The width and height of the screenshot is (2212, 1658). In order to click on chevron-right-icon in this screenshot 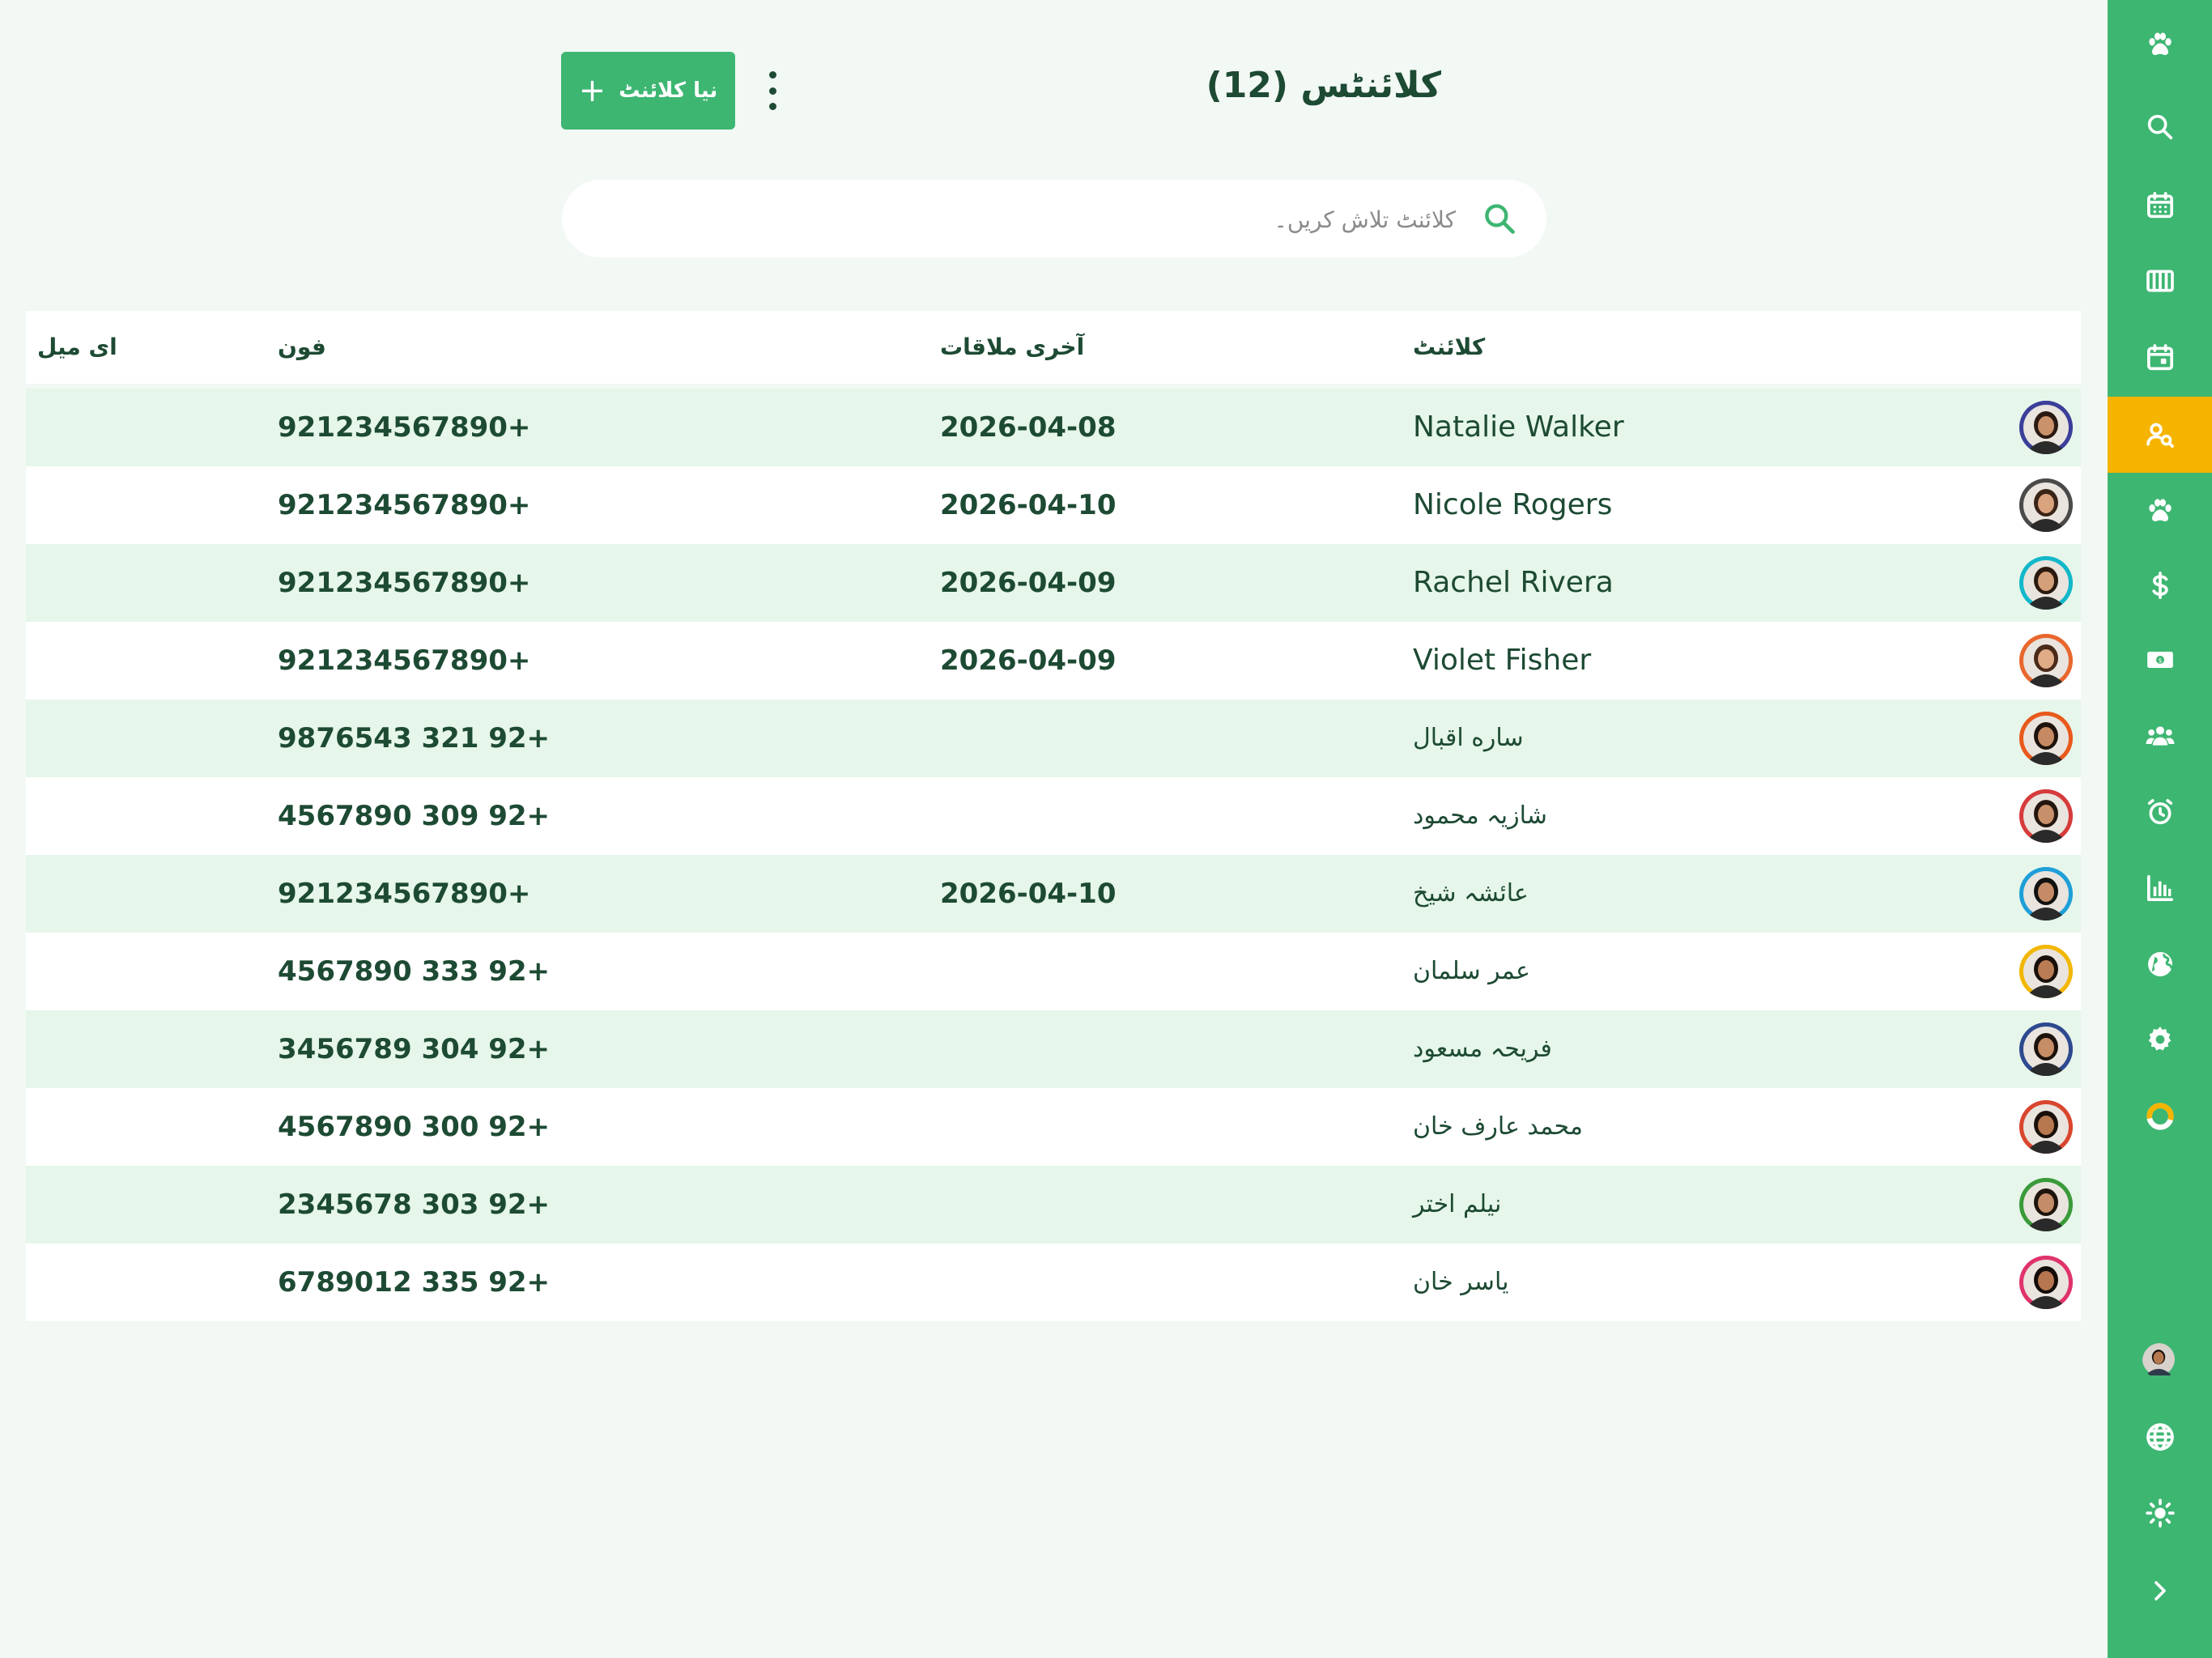, I will do `click(2160, 1591)`.